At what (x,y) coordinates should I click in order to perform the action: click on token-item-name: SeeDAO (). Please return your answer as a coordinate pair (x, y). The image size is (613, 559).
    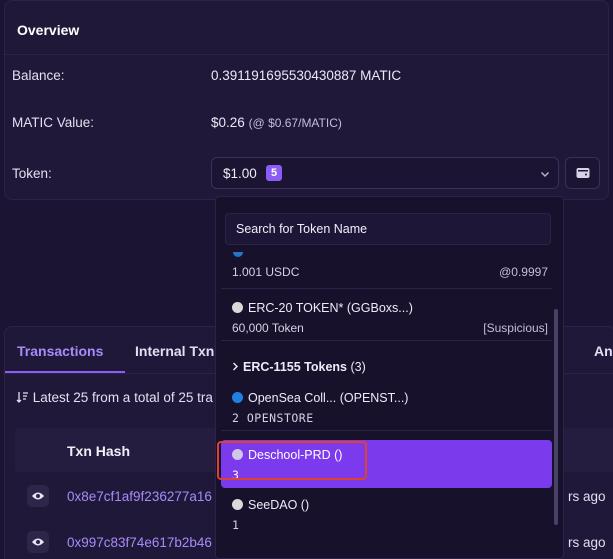
    Looking at the image, I should click on (279, 505).